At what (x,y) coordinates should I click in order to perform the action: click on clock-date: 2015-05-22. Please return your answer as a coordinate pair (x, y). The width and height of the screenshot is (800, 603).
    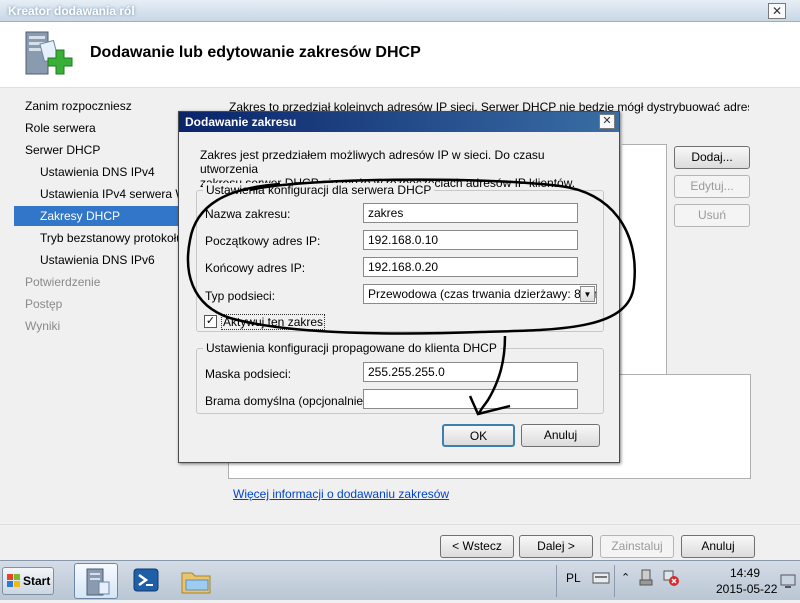
    Looking at the image, I should click on (746, 589).